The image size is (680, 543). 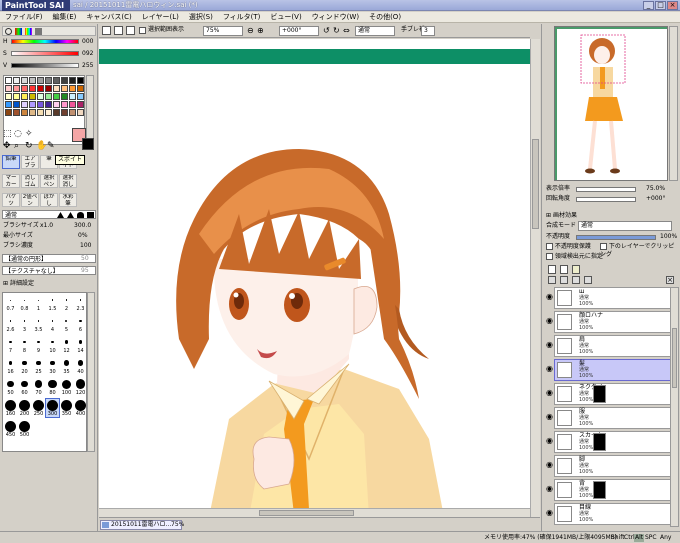 I want to click on layer-blend-select: 通常, so click(x=625, y=226).